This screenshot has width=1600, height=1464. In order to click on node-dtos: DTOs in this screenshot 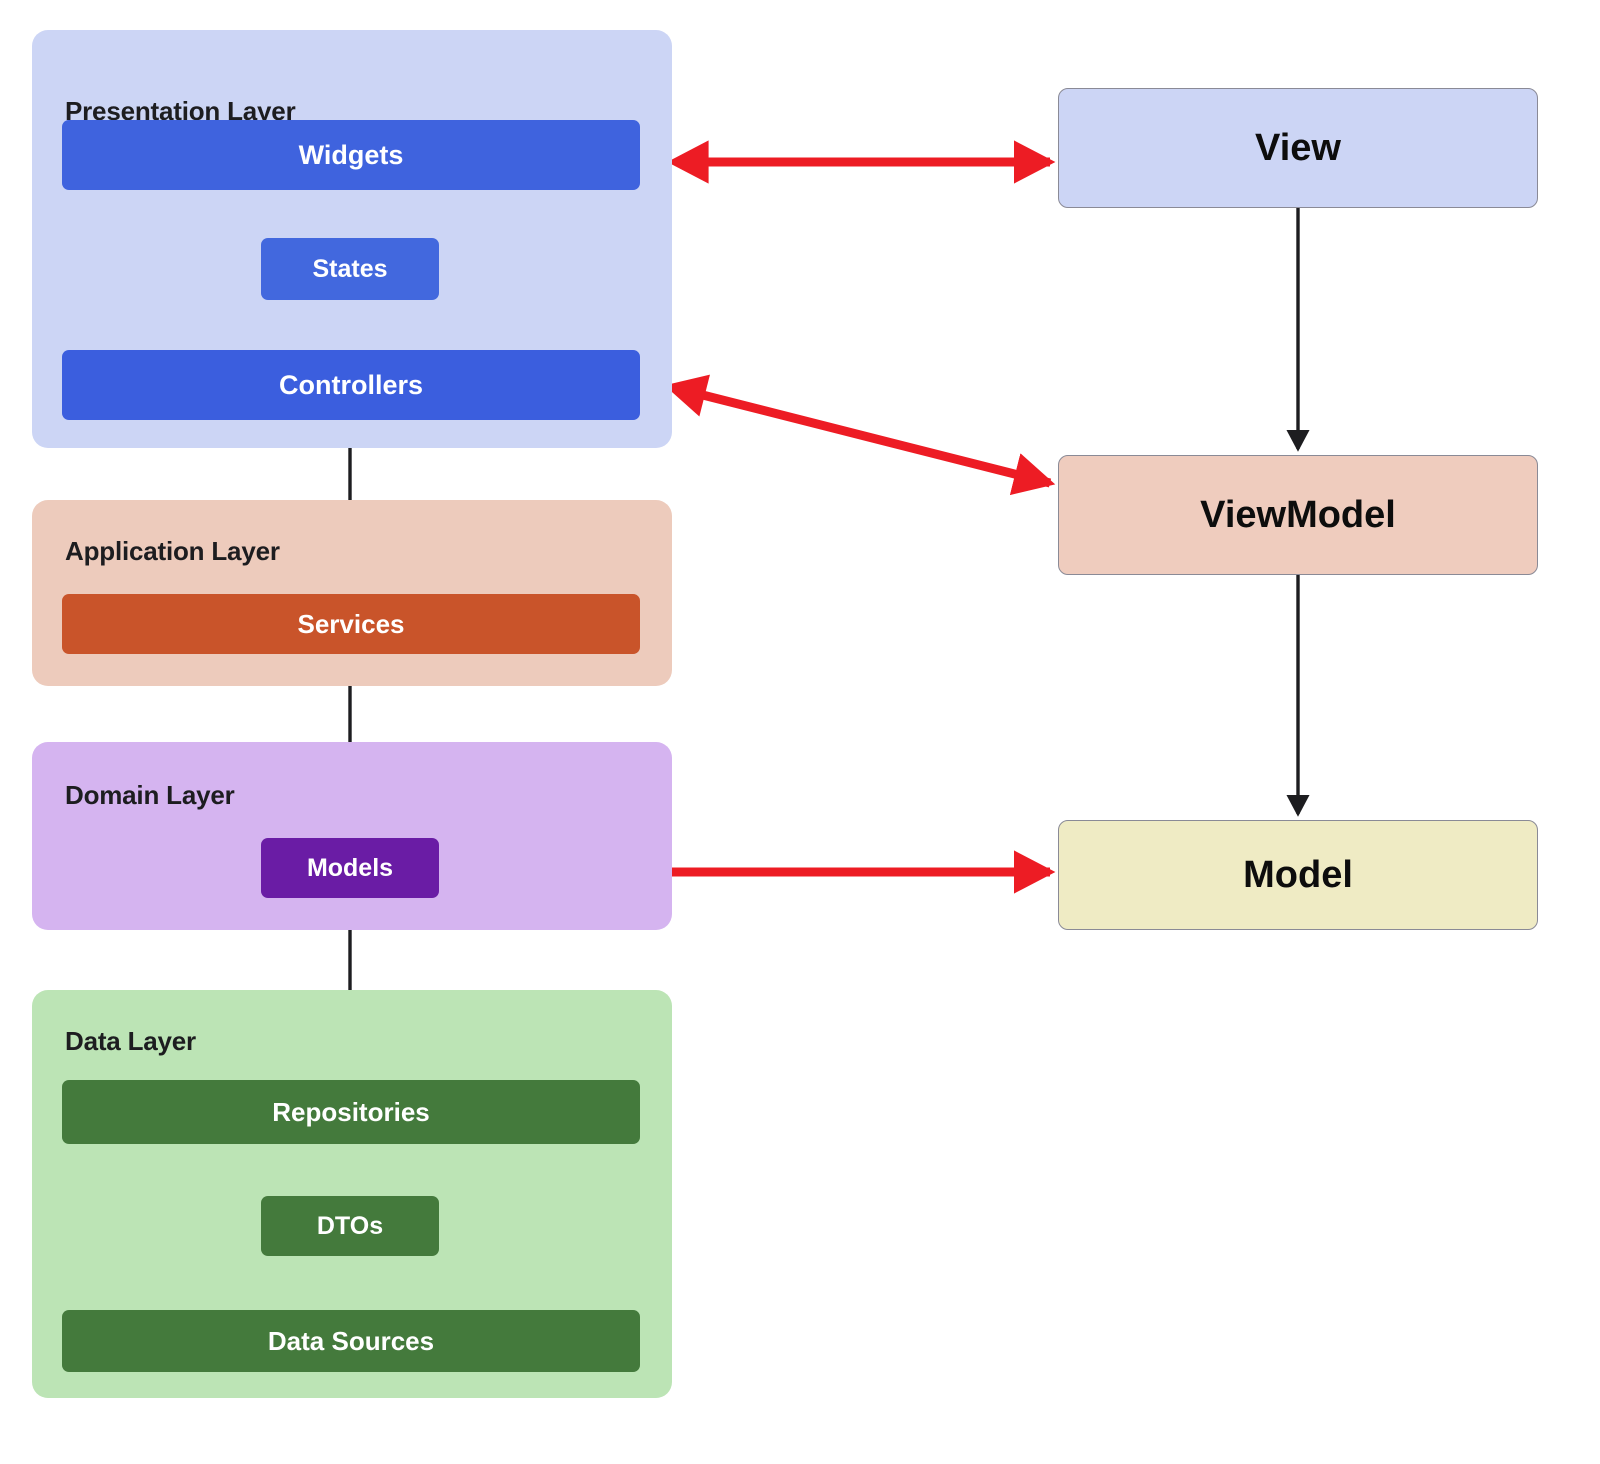, I will do `click(350, 1226)`.